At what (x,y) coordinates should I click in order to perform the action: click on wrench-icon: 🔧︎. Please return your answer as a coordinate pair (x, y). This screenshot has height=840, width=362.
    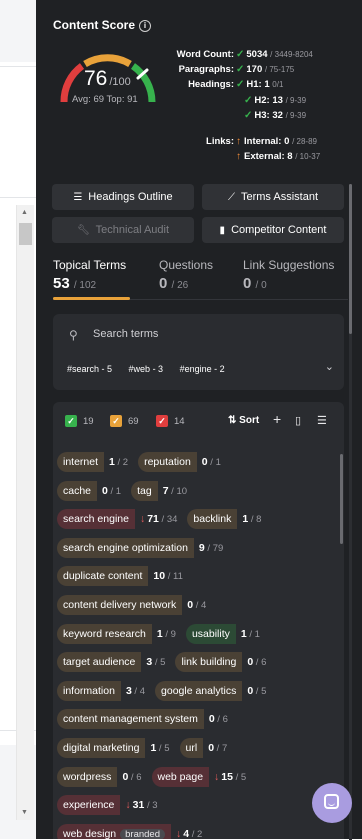
    Looking at the image, I should click on (83, 230).